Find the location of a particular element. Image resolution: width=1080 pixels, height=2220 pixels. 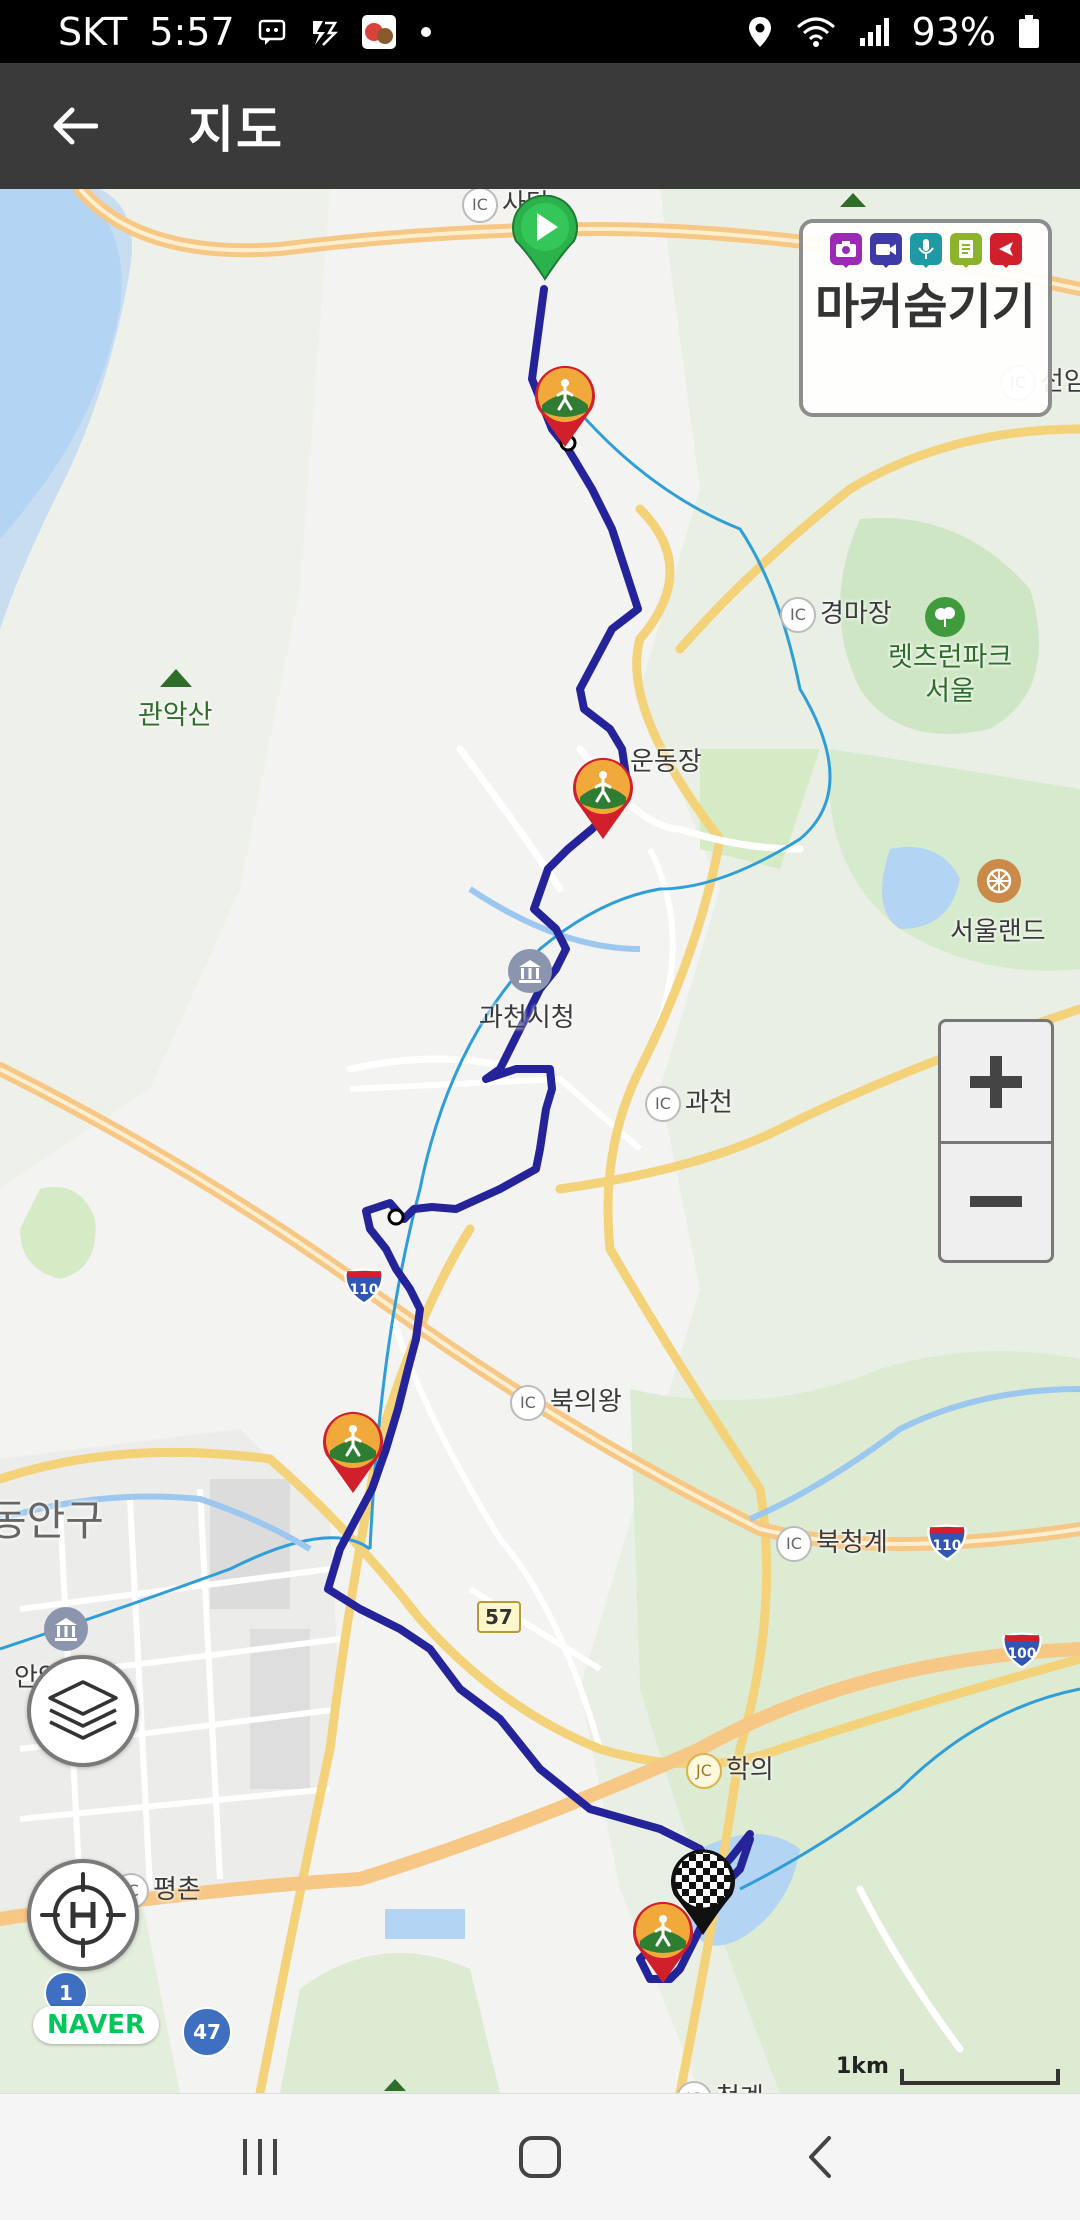

chat-icon is located at coordinates (272, 32).